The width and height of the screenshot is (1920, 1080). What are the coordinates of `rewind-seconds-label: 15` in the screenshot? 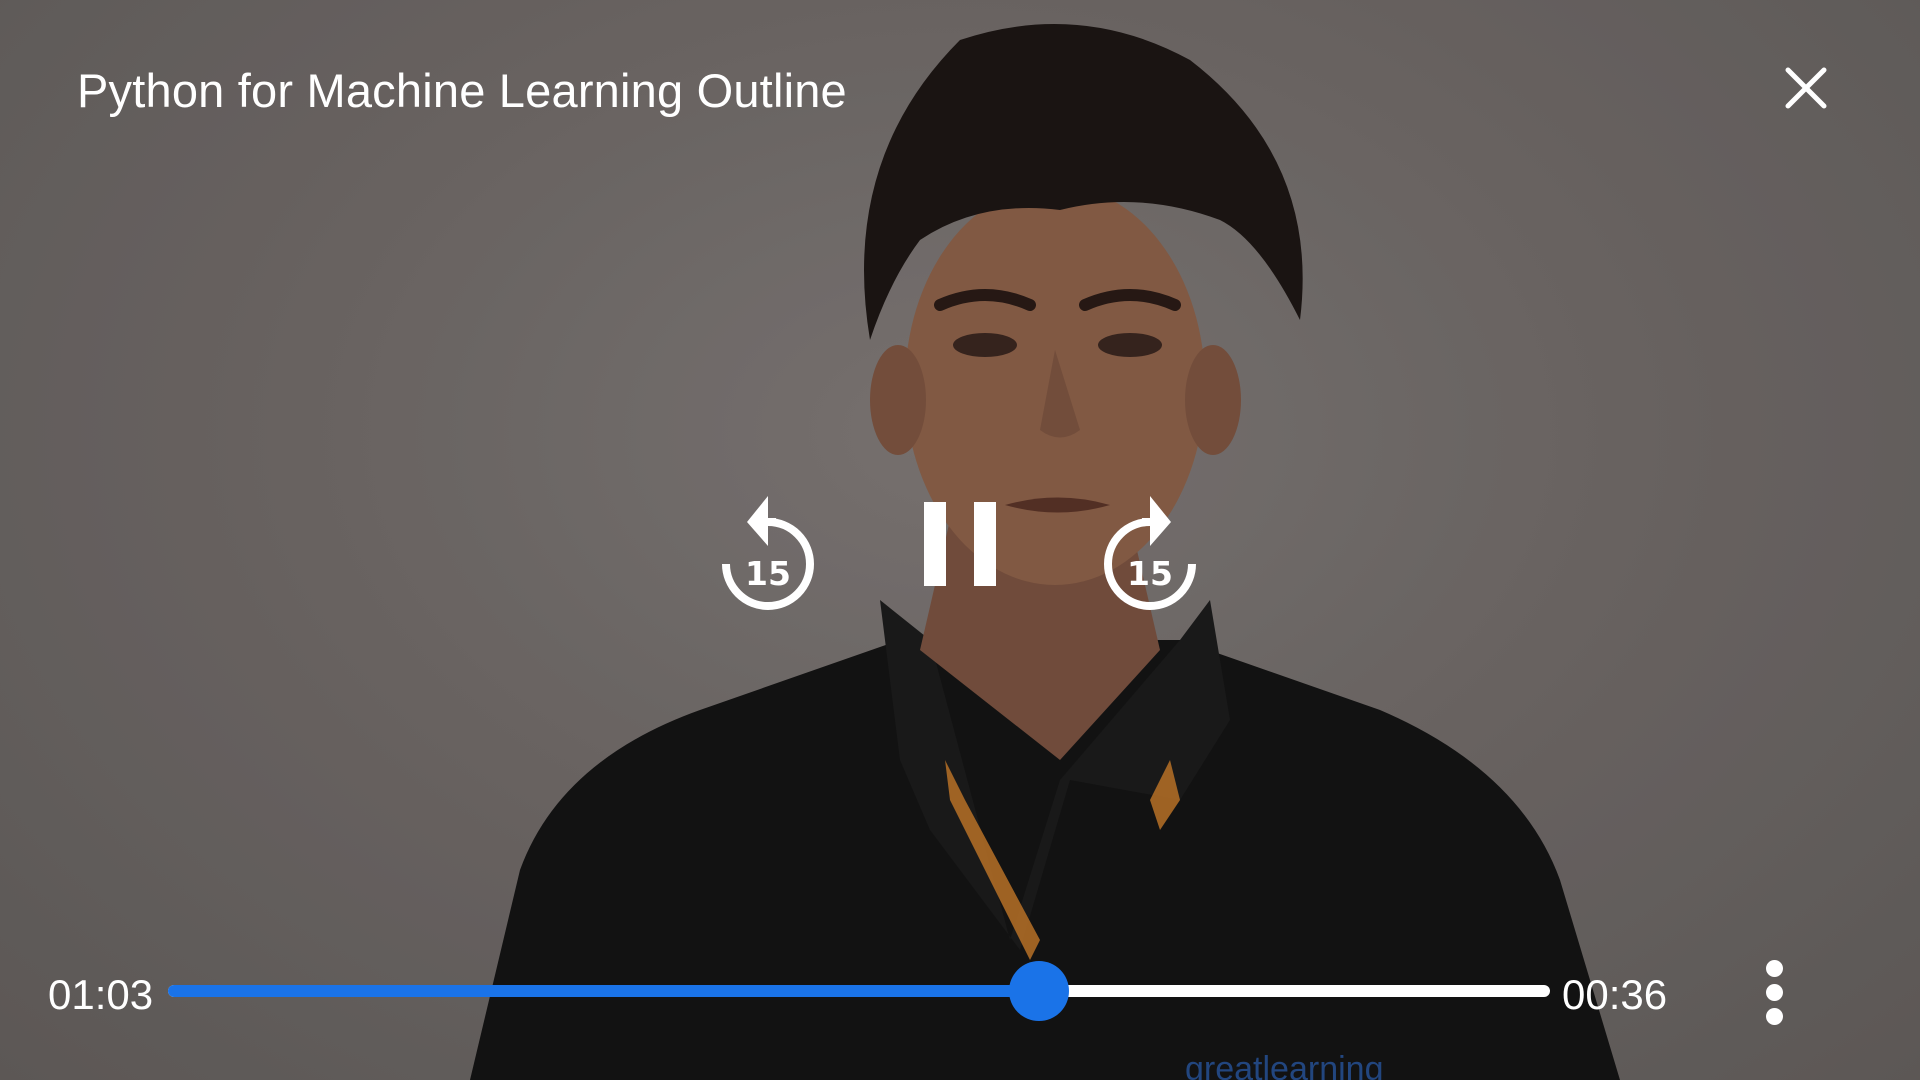 It's located at (768, 573).